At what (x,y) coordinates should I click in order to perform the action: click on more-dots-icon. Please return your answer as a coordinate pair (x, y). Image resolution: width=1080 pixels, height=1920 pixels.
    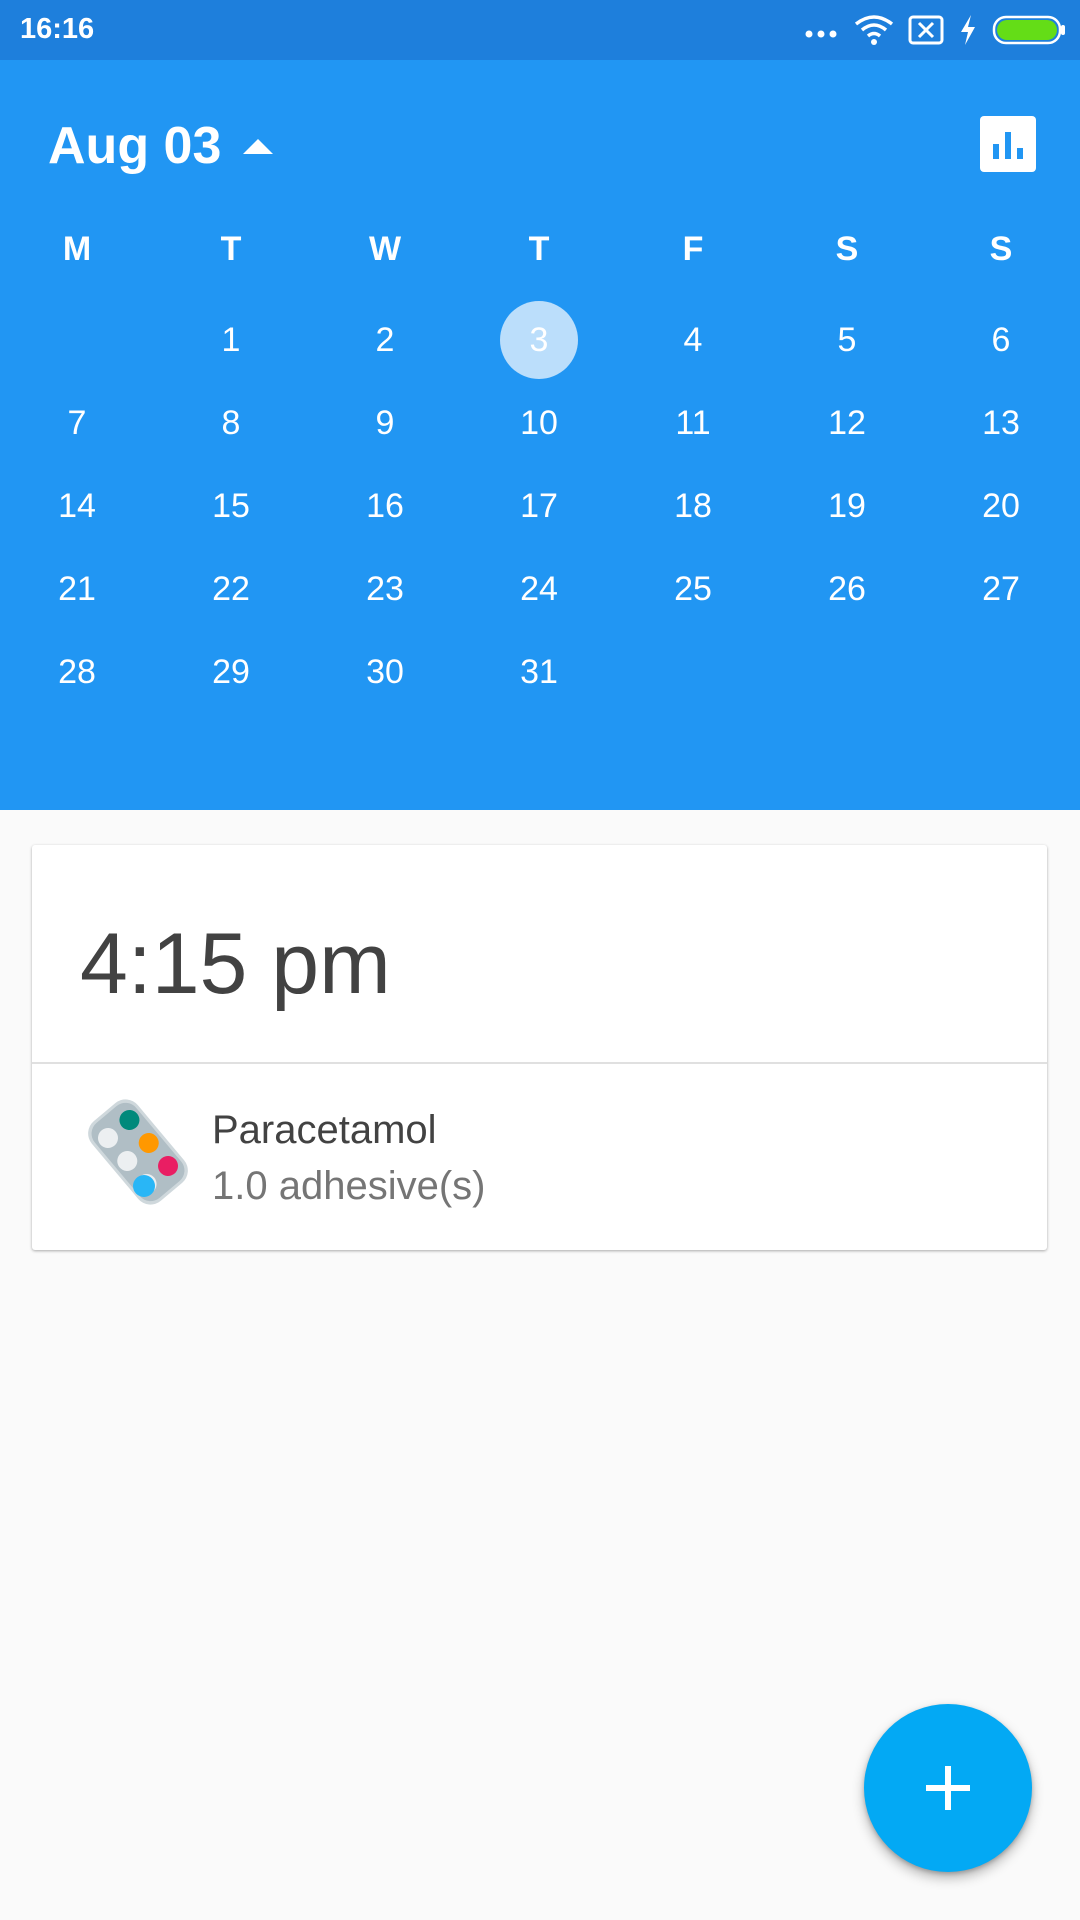
    Looking at the image, I should click on (821, 34).